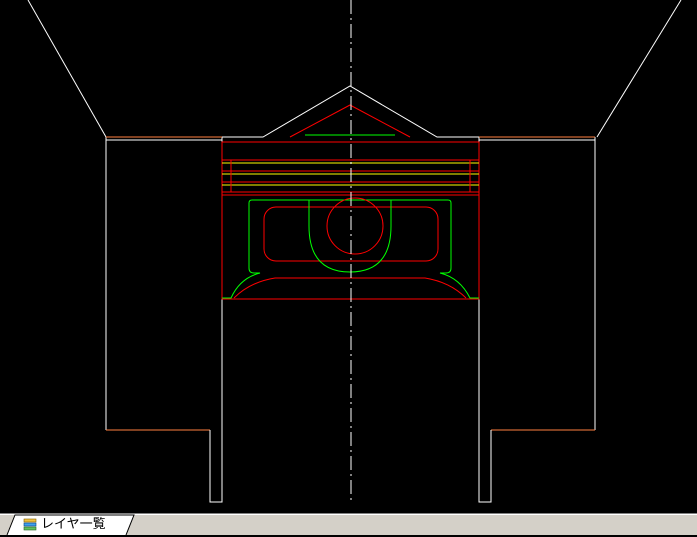  I want to click on tab-layer-list: レイヤ一覧, so click(64, 525).